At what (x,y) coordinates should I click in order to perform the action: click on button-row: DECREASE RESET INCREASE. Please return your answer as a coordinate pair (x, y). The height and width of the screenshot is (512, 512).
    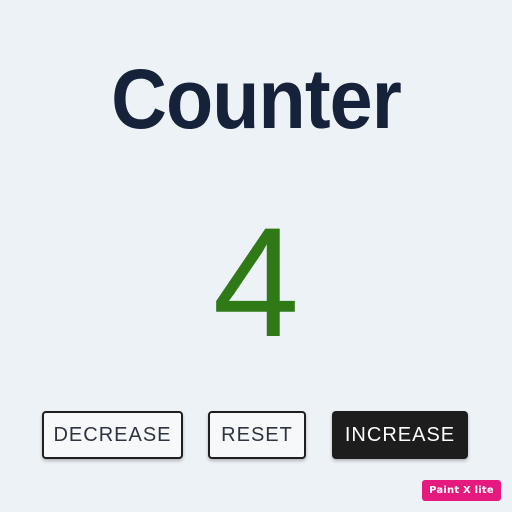
    Looking at the image, I should click on (256, 437).